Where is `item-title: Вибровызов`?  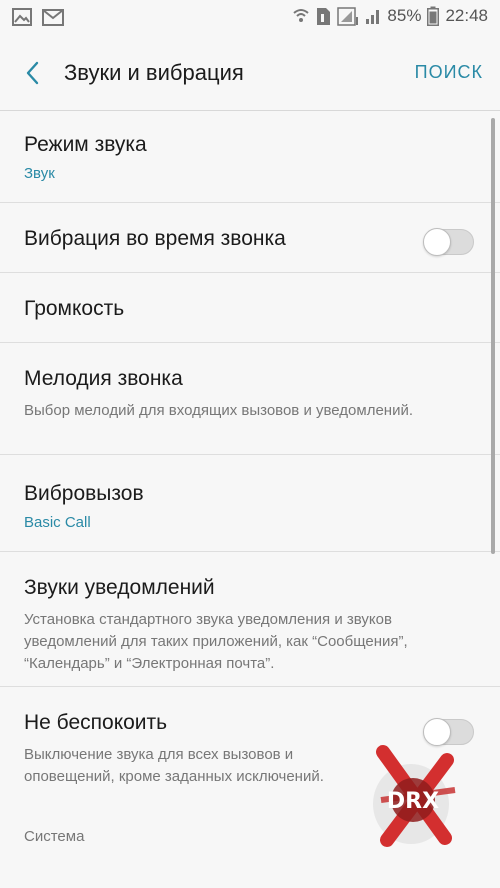 item-title: Вибровызов is located at coordinates (84, 493).